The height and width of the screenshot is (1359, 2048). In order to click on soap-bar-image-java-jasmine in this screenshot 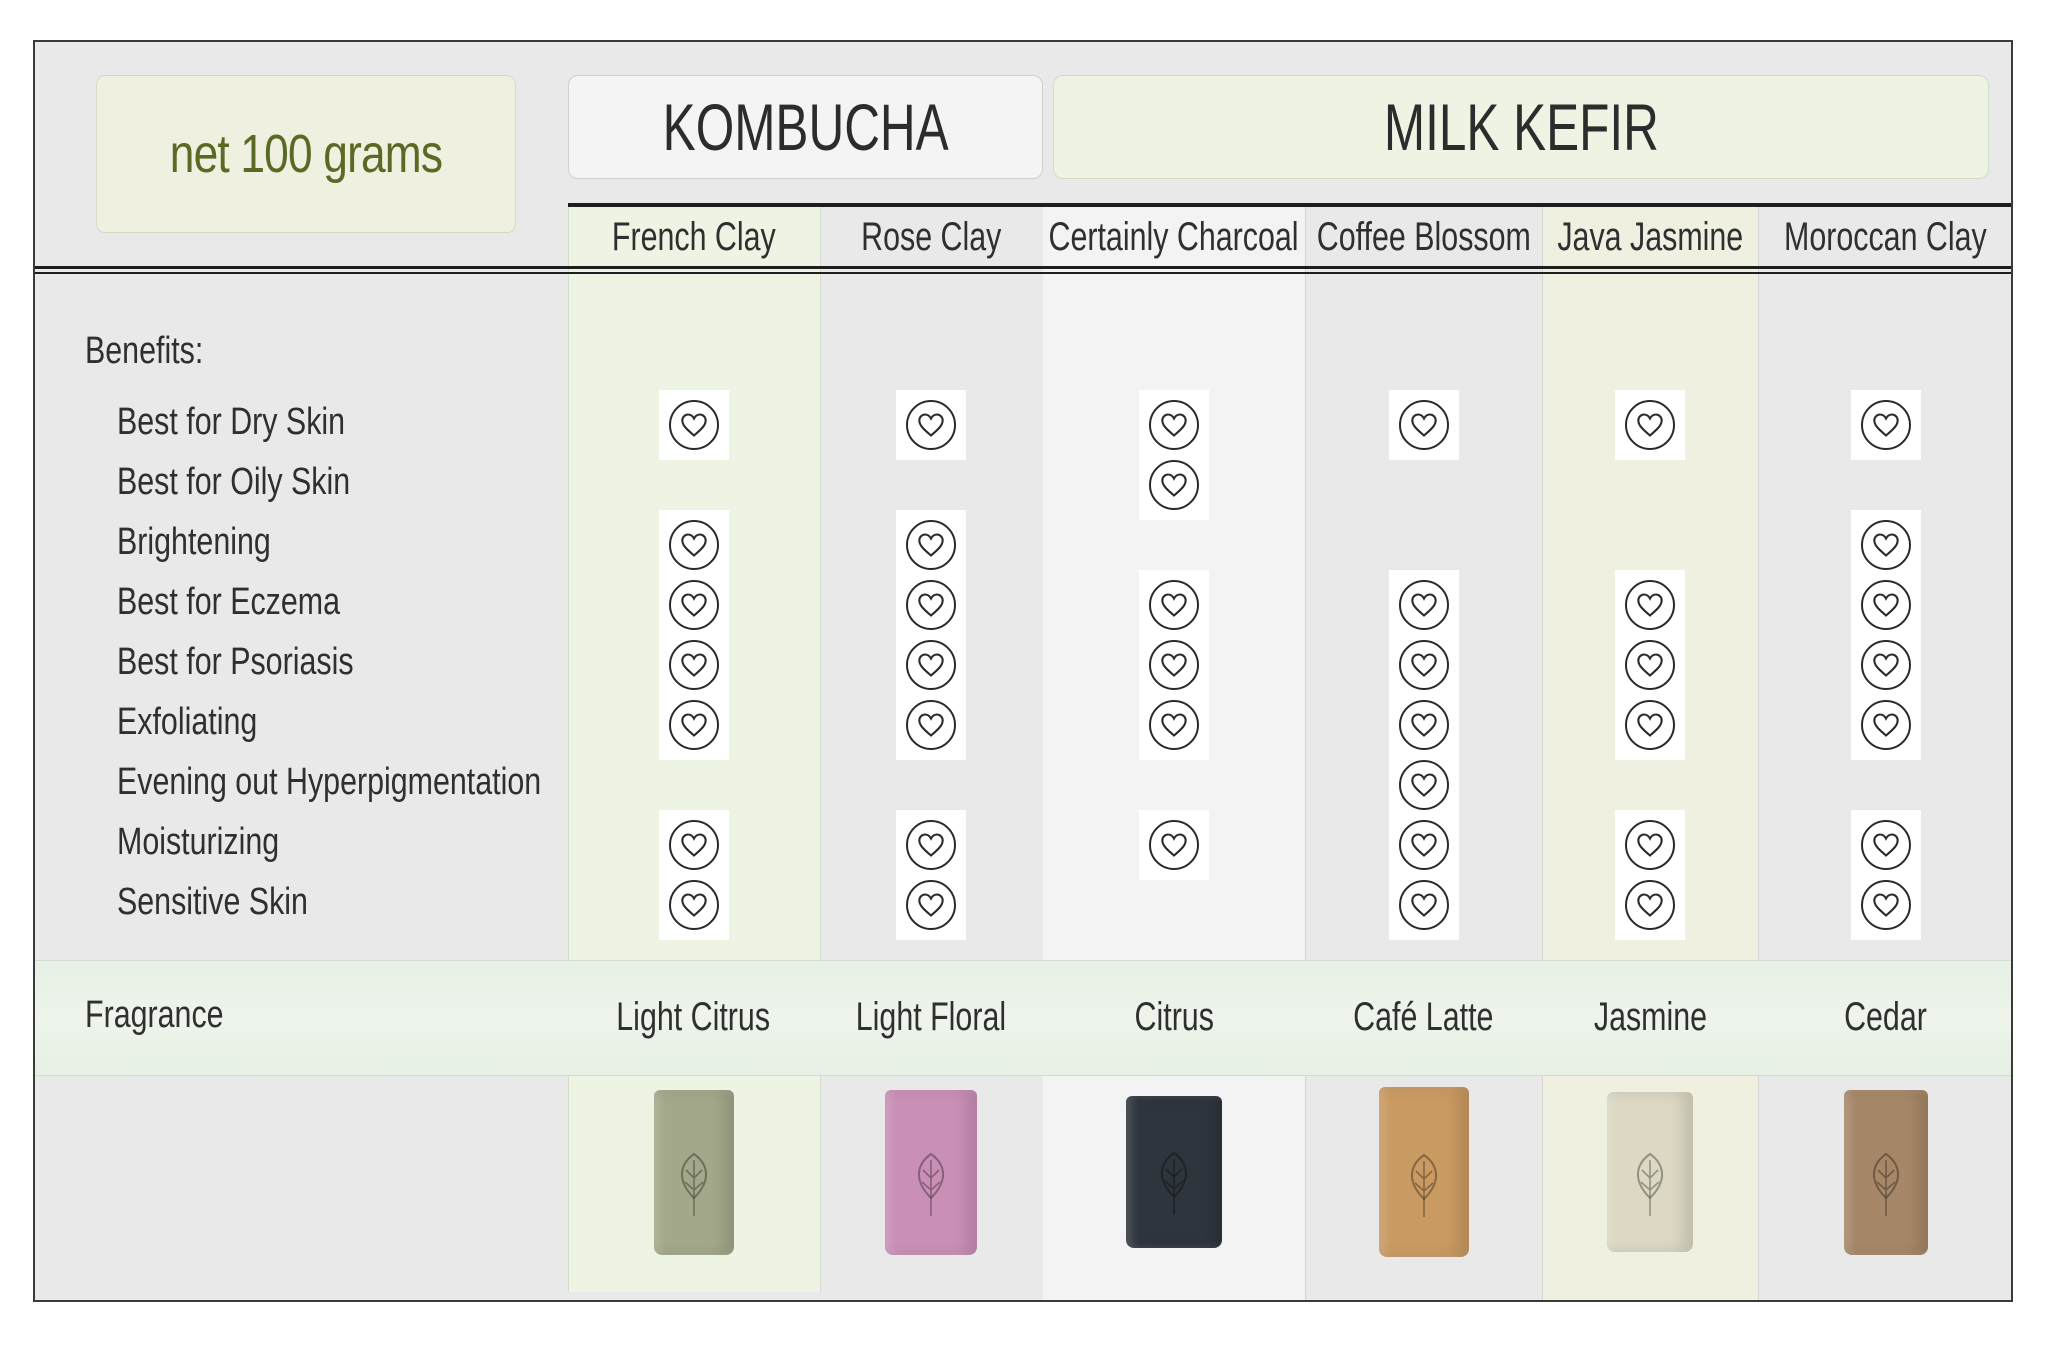, I will do `click(1650, 1172)`.